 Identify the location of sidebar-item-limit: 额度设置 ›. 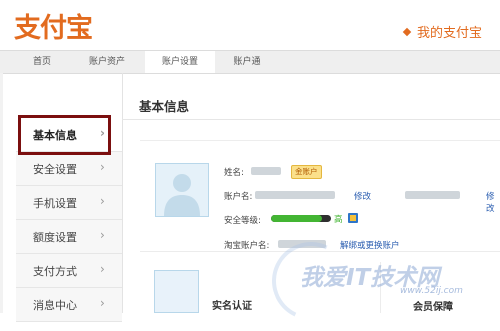
(69, 237).